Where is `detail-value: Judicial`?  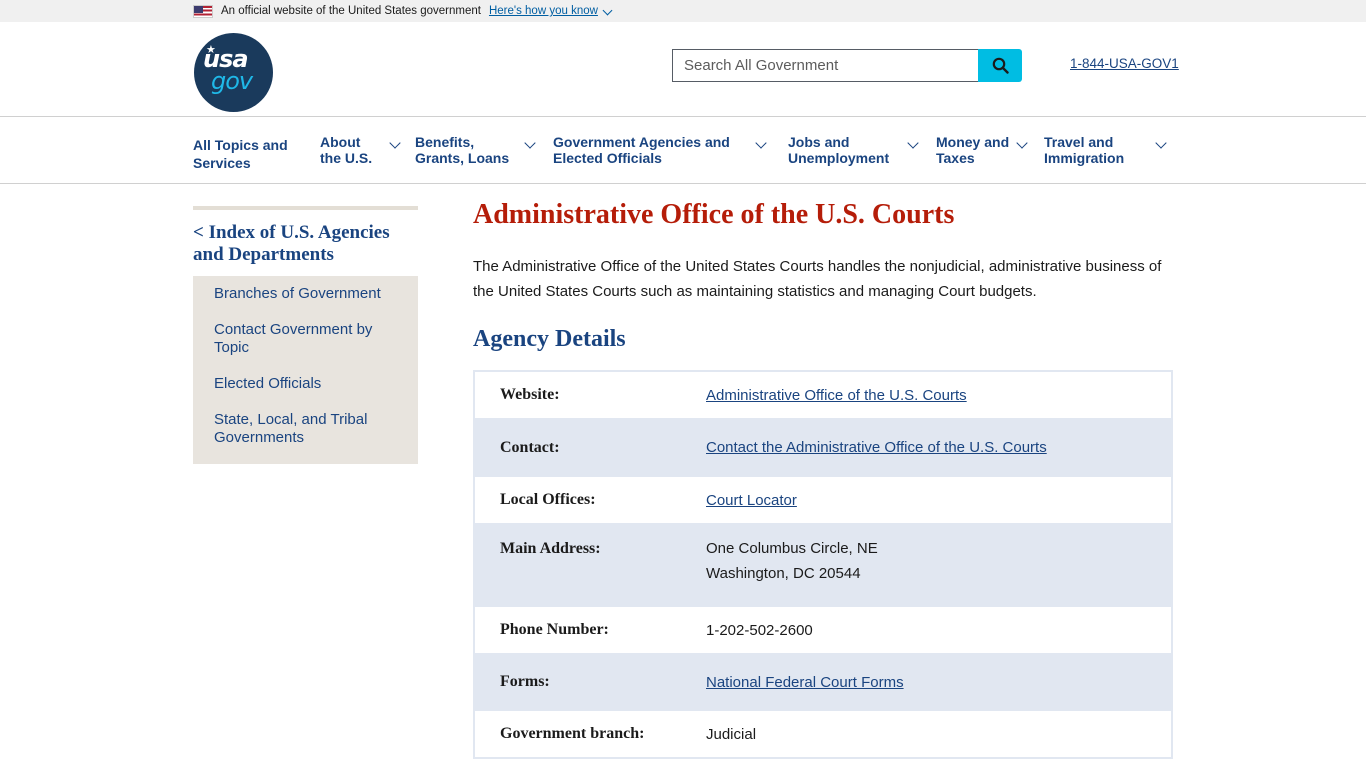 detail-value: Judicial is located at coordinates (731, 734).